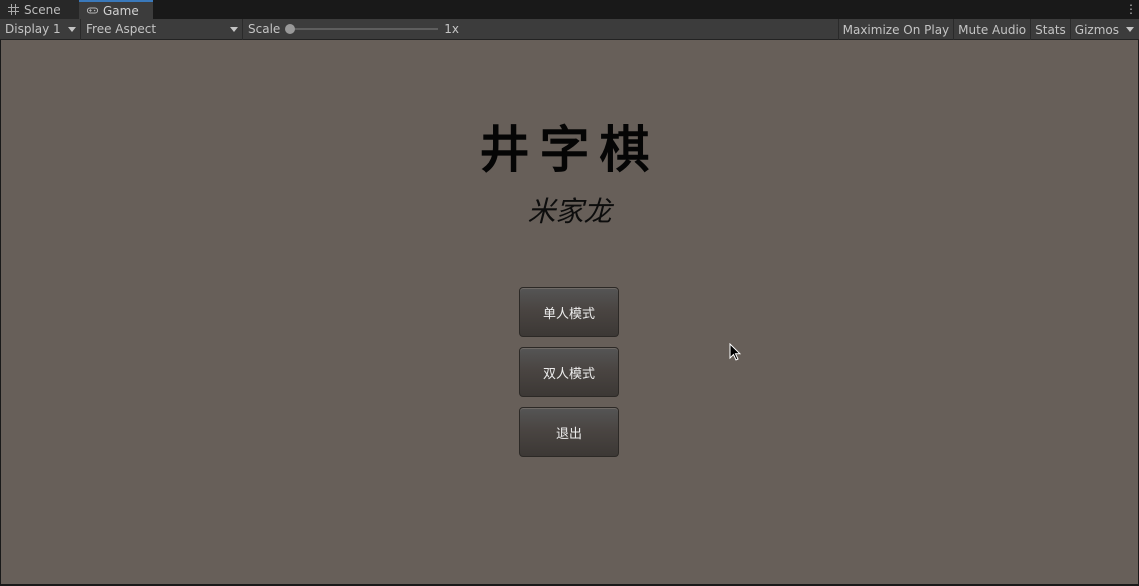 Image resolution: width=1139 pixels, height=586 pixels. Describe the element at coordinates (569, 9) in the screenshot. I see `tab-bar: Scene Game ⋮` at that location.